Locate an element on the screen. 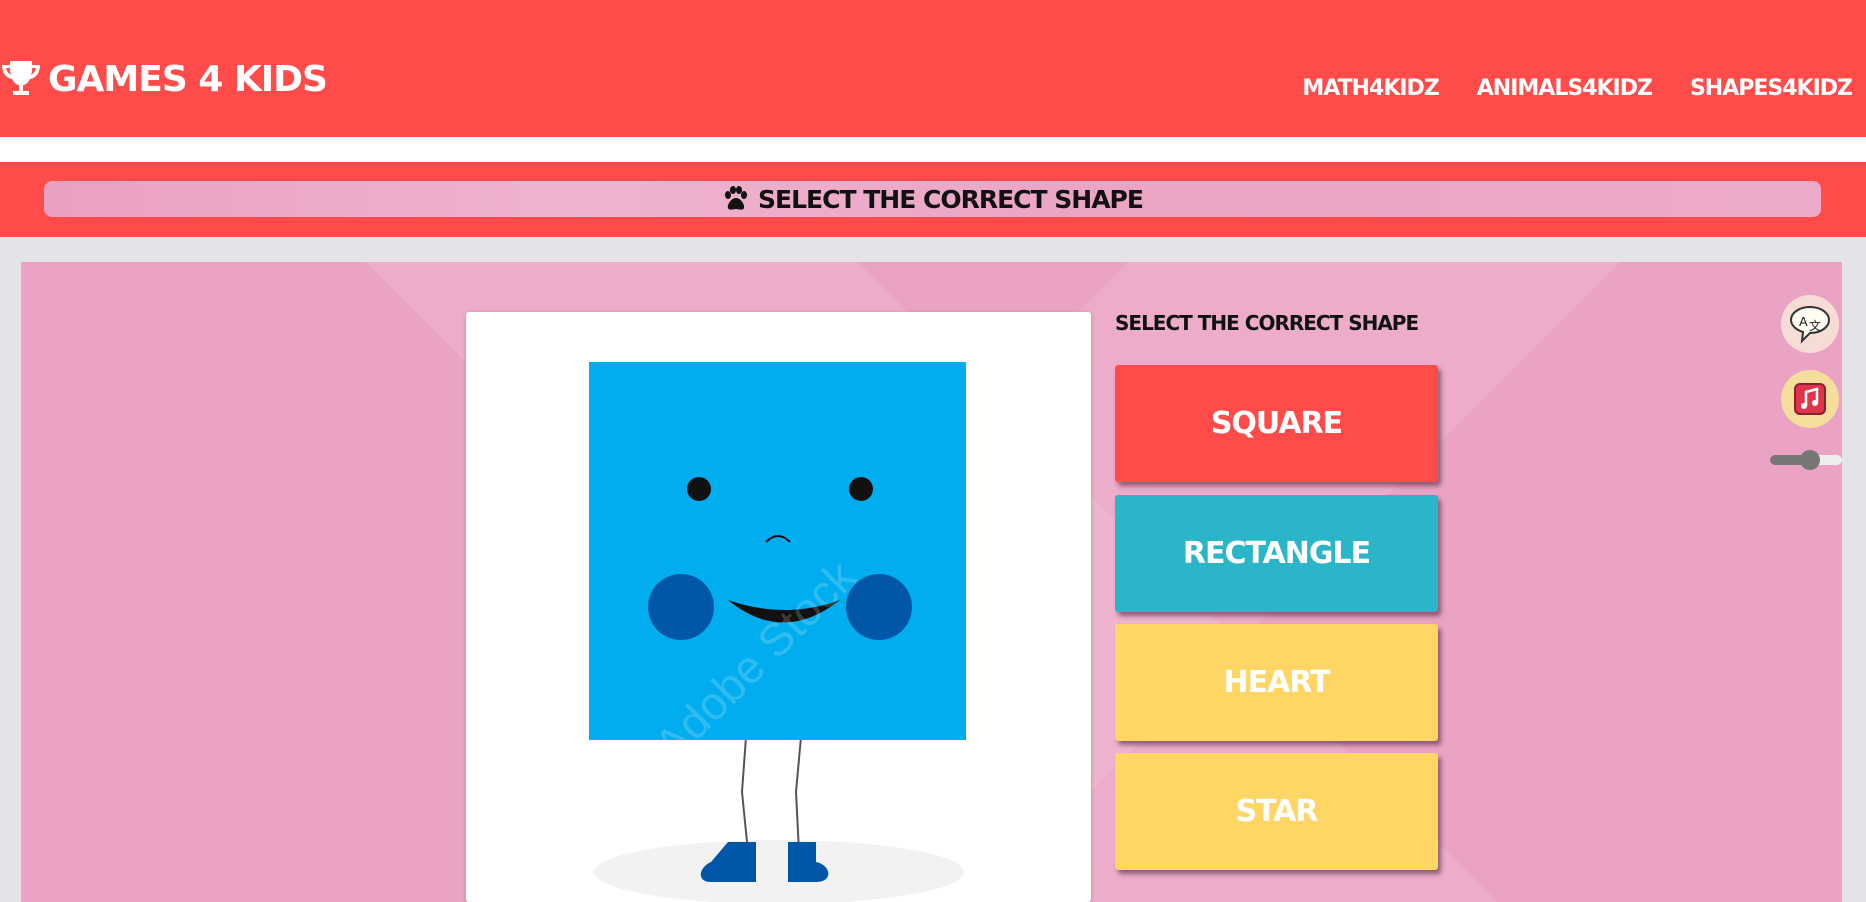 The width and height of the screenshot is (1866, 902). logo: Games 4 Kids is located at coordinates (164, 79).